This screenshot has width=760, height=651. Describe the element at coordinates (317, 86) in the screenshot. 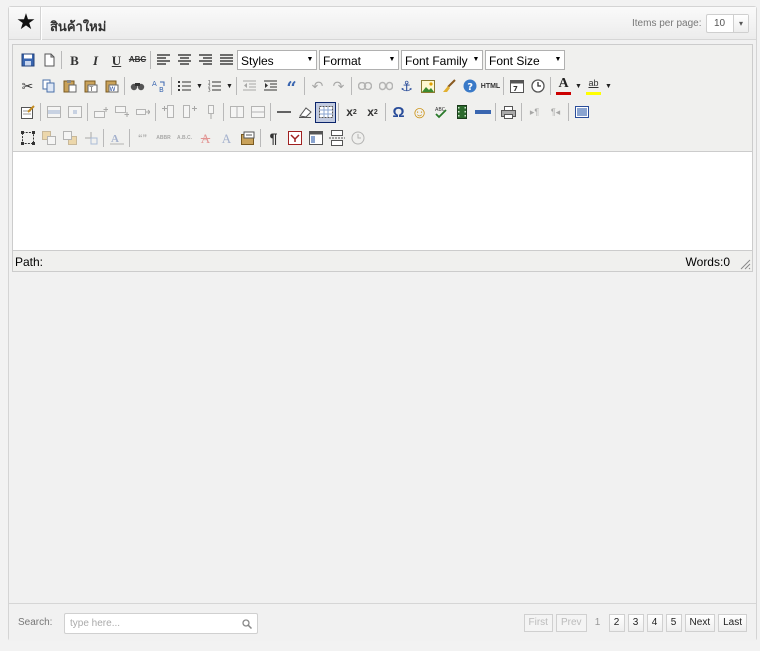

I see `undo-icon: ↶` at that location.